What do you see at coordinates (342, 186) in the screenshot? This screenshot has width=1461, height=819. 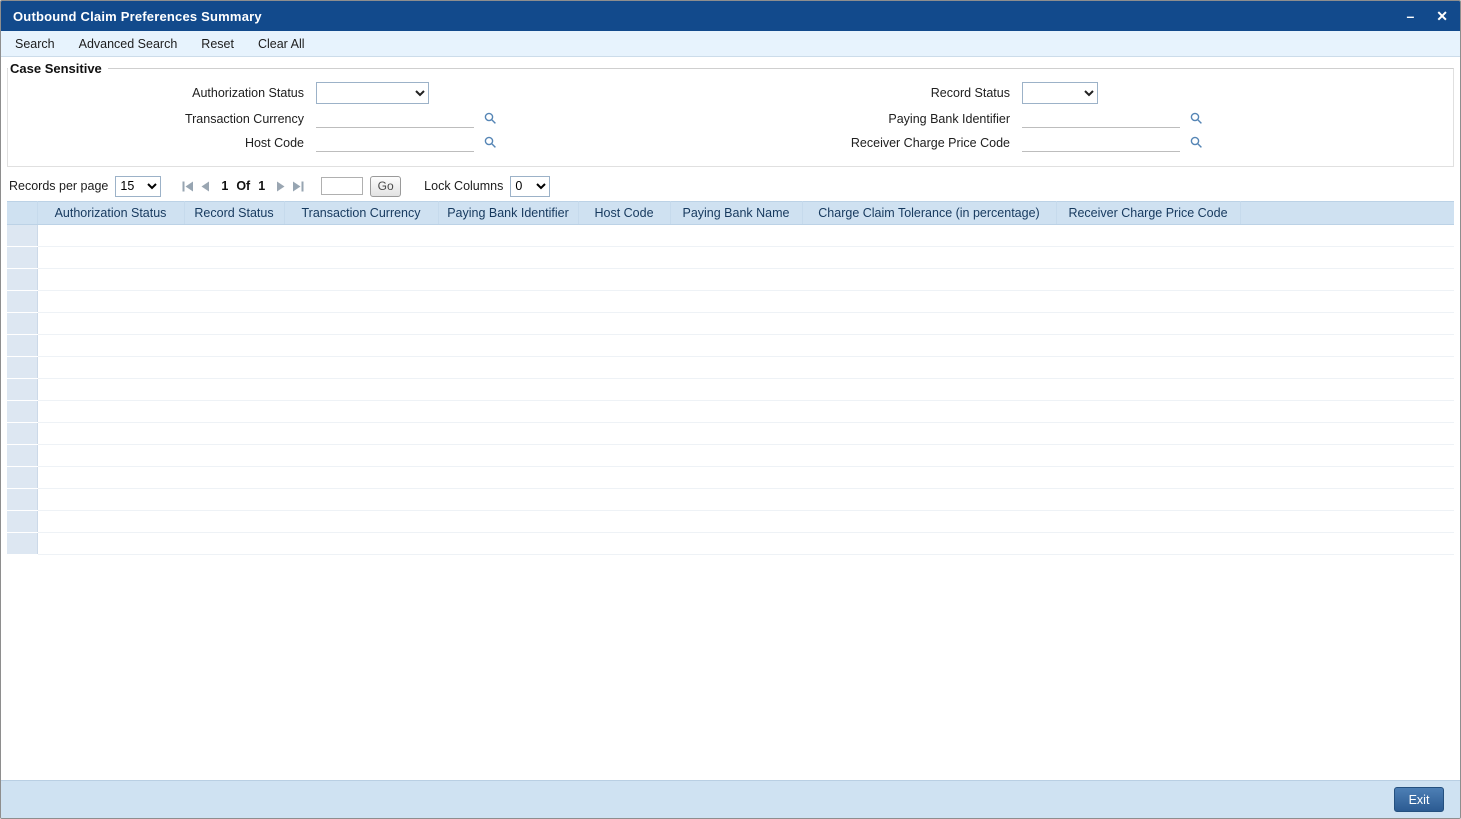 I see `goto-page-input` at bounding box center [342, 186].